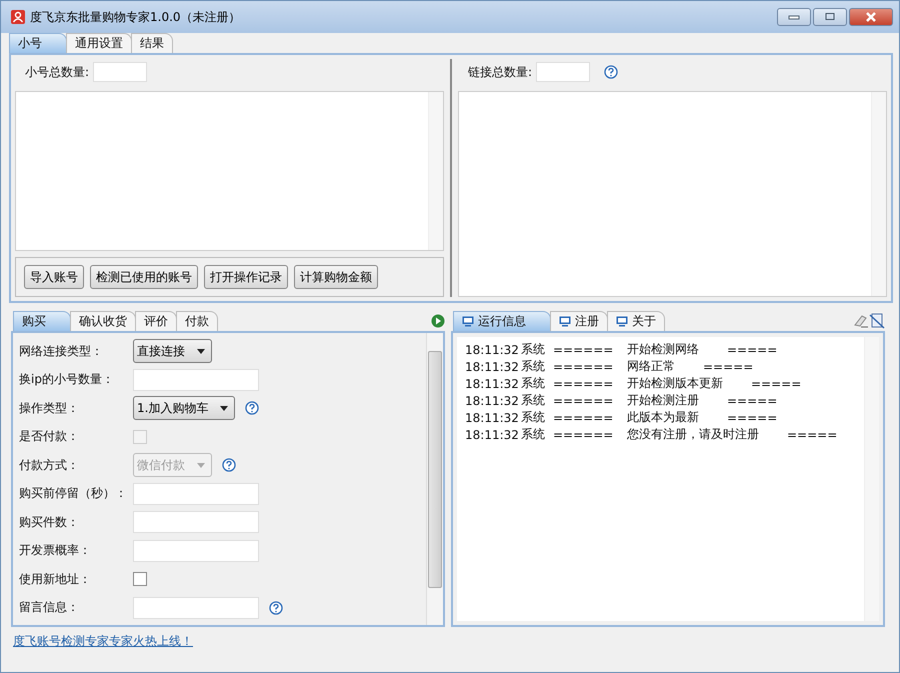 The width and height of the screenshot is (900, 673). I want to click on field-label: 购买前停留（秒）：, so click(73, 493).